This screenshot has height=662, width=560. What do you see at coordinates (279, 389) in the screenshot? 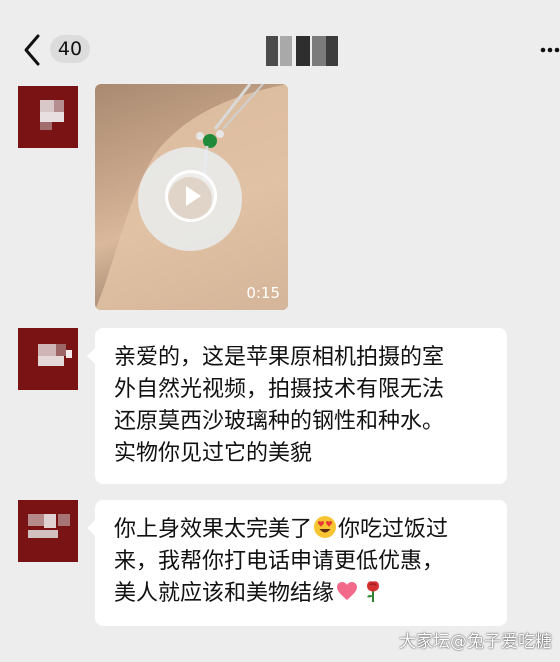
I see `message-line: 外自然光视频，拍摄技术有限无法` at bounding box center [279, 389].